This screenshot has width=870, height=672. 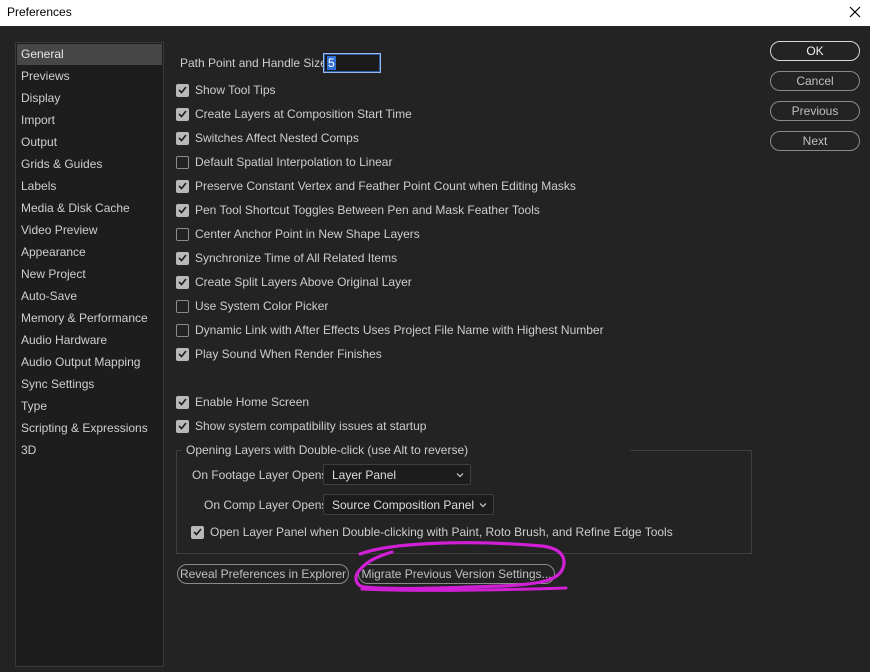 I want to click on comp-layer-label: On Comp Layer Opens:, so click(x=267, y=505).